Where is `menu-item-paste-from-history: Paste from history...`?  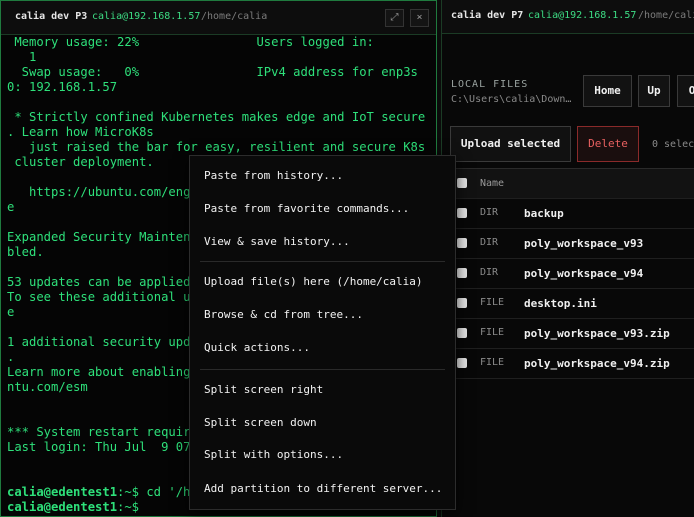 menu-item-paste-from-history: Paste from history... is located at coordinates (273, 176).